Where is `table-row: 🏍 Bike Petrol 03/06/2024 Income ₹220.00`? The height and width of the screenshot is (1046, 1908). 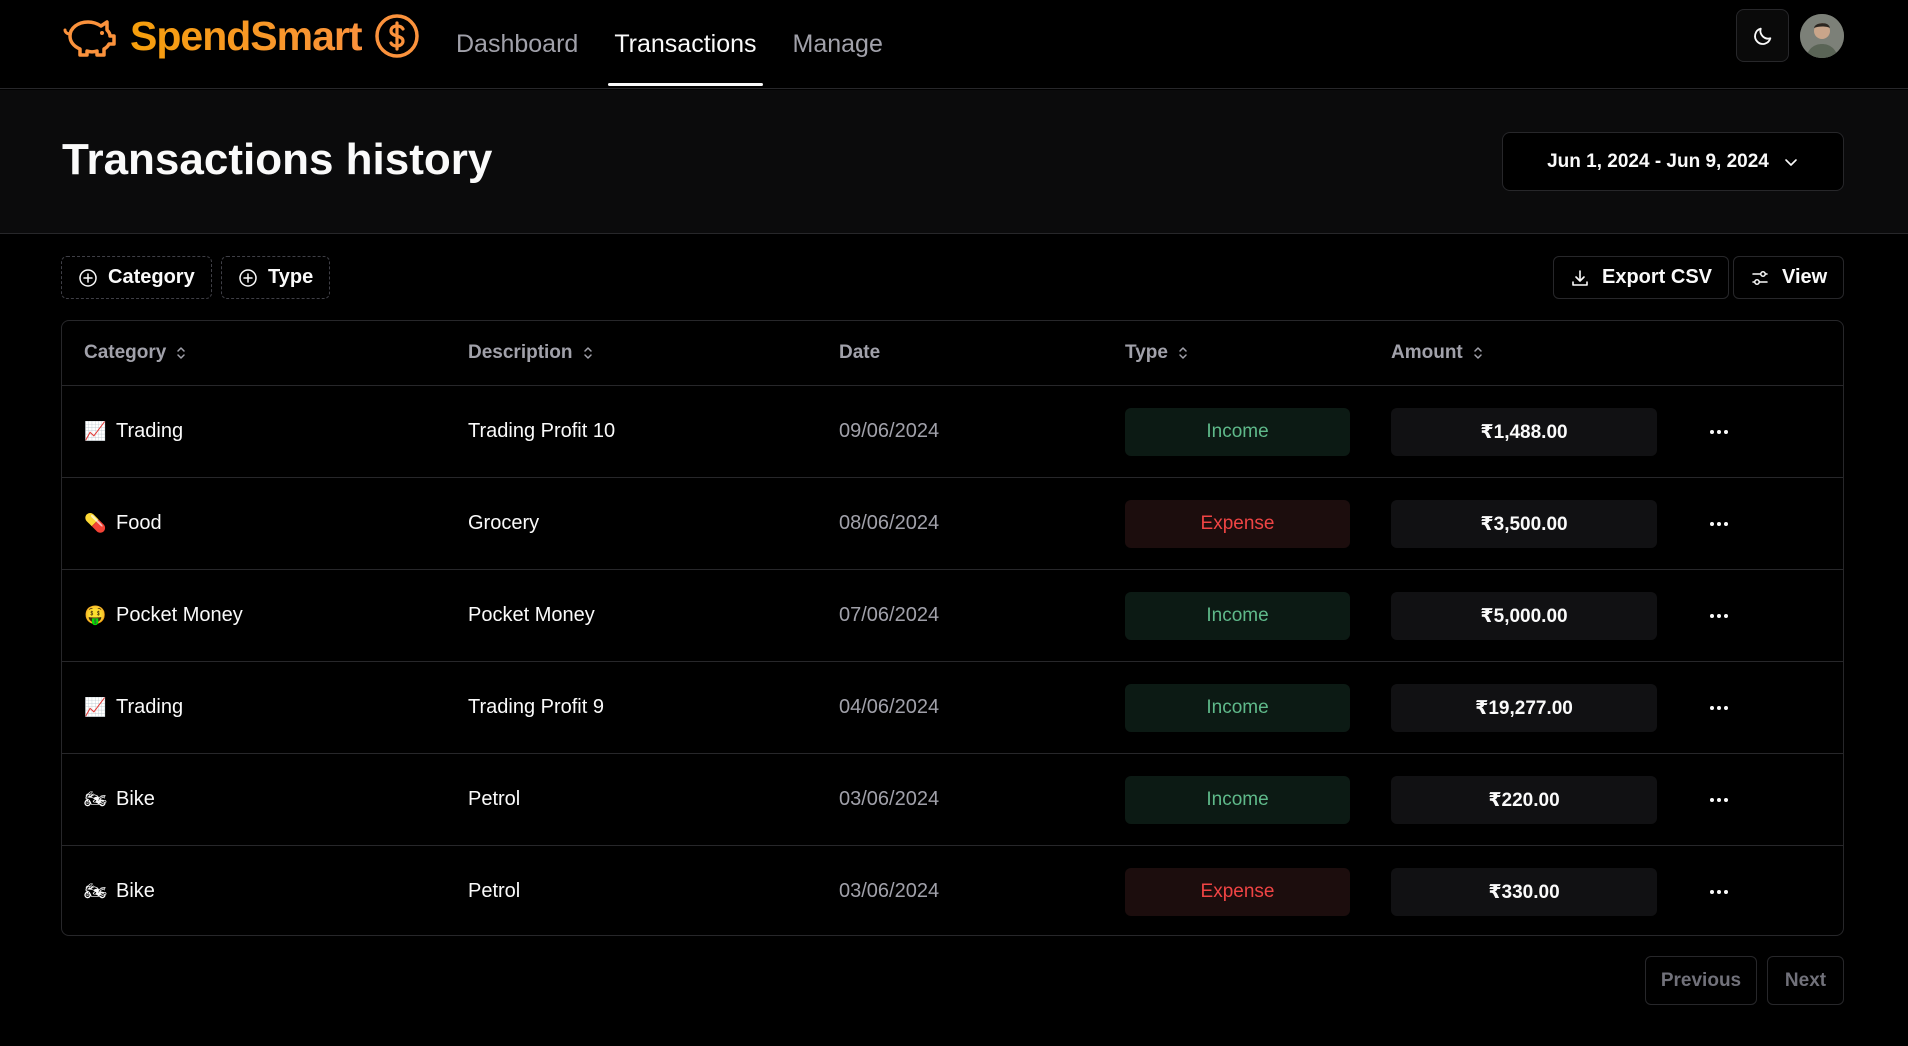 table-row: 🏍 Bike Petrol 03/06/2024 Income ₹220.00 is located at coordinates (952, 800).